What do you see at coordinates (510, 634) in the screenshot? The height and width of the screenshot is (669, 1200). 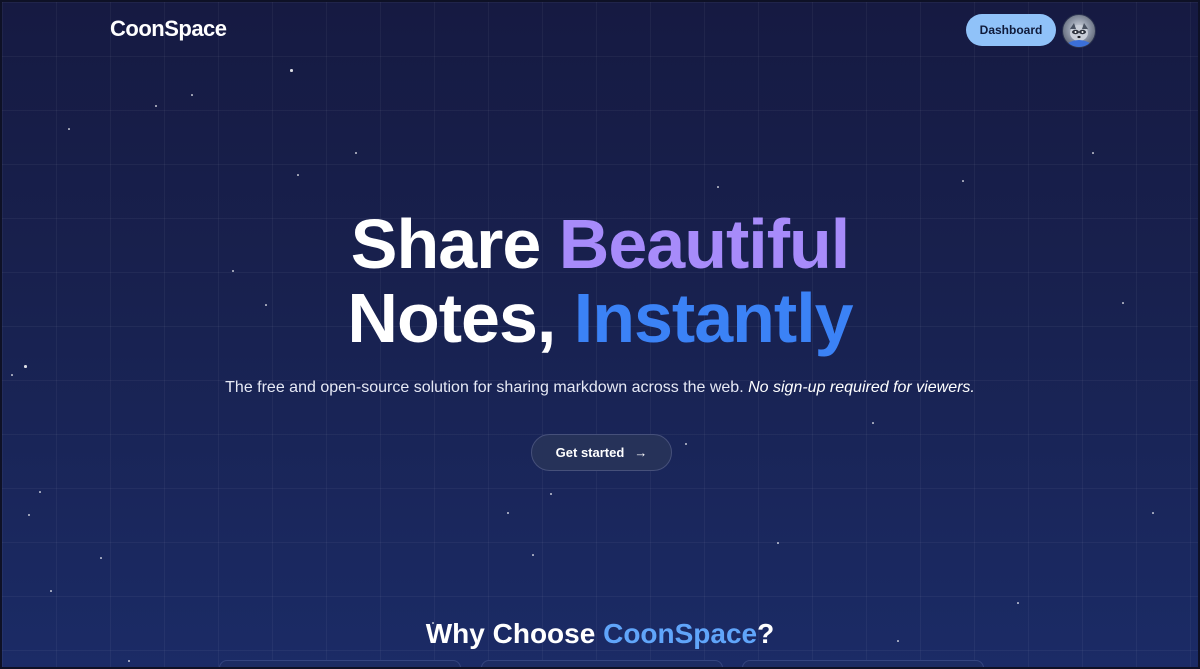 I see `features-heading-prefix: Why Choose` at bounding box center [510, 634].